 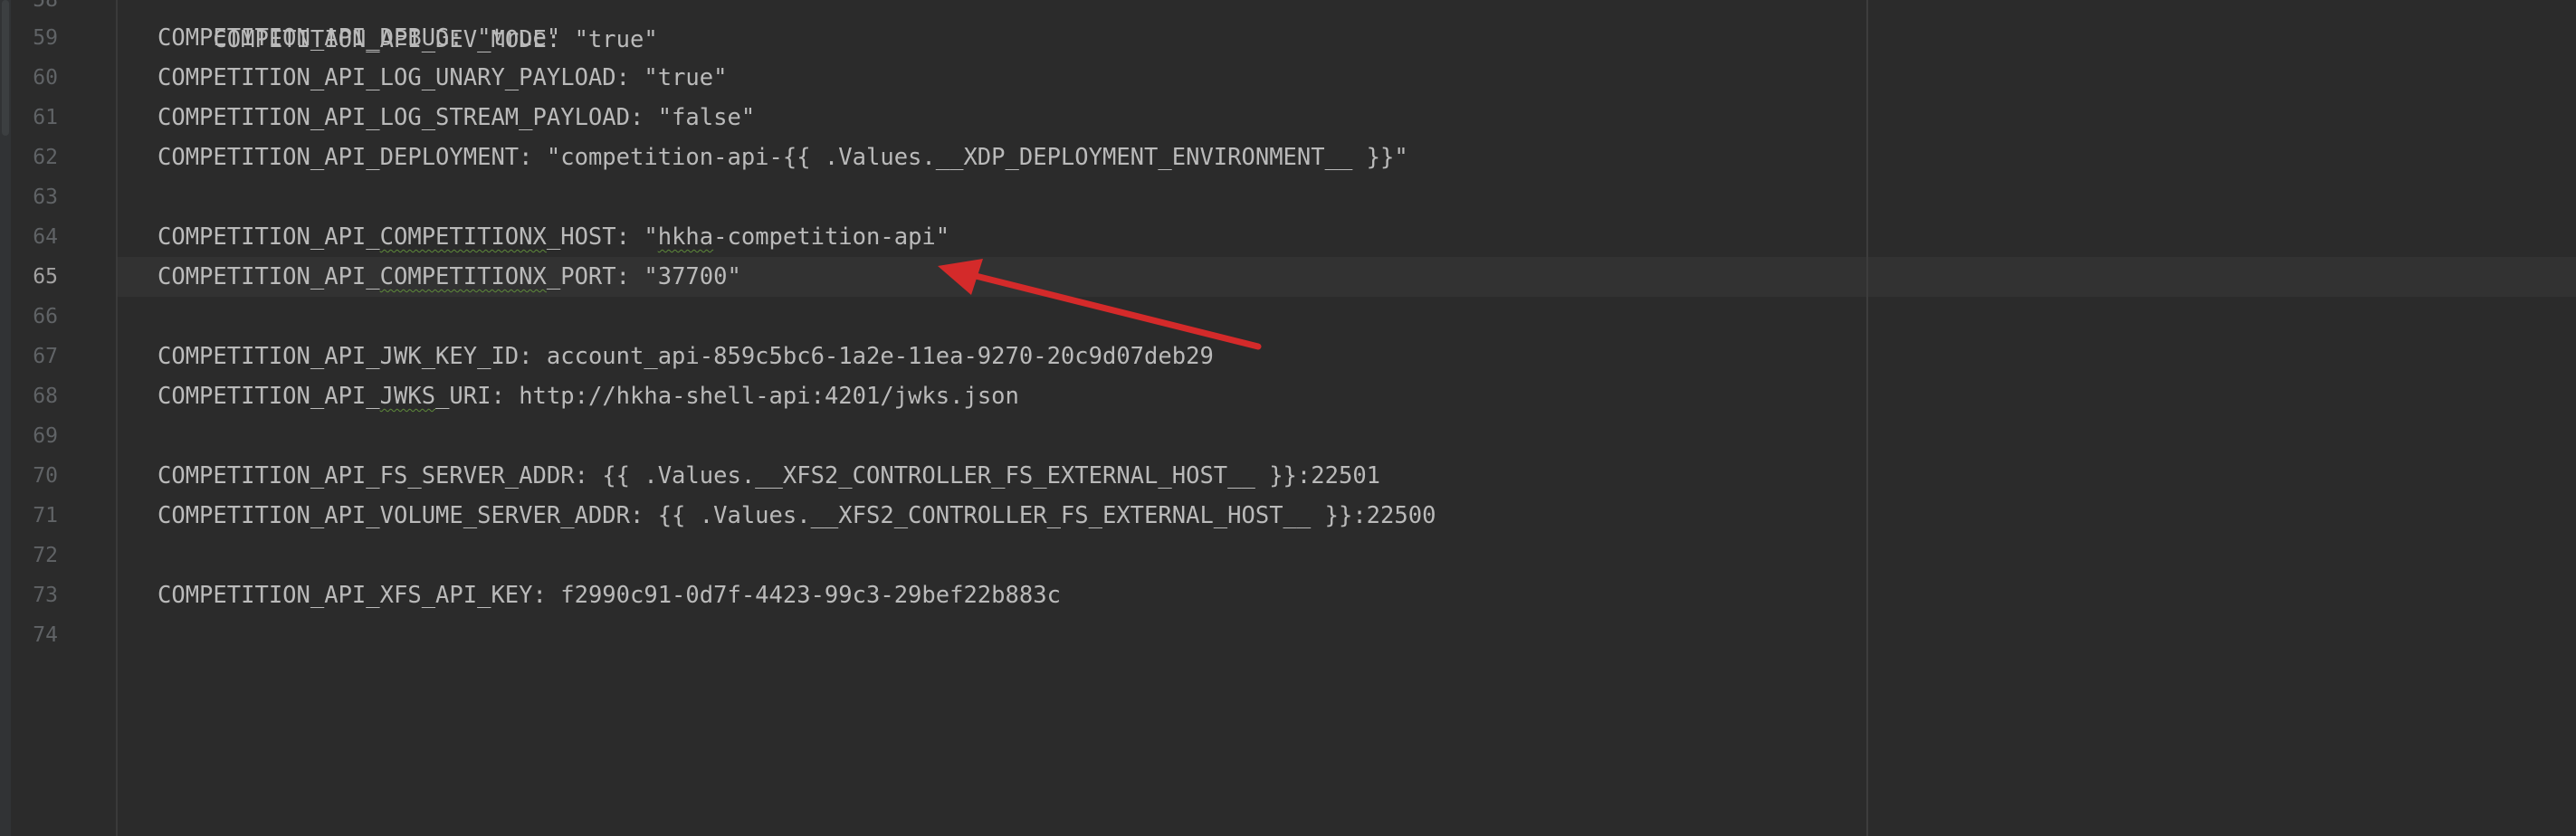 I want to click on annotation-arrow, so click(x=1100, y=305).